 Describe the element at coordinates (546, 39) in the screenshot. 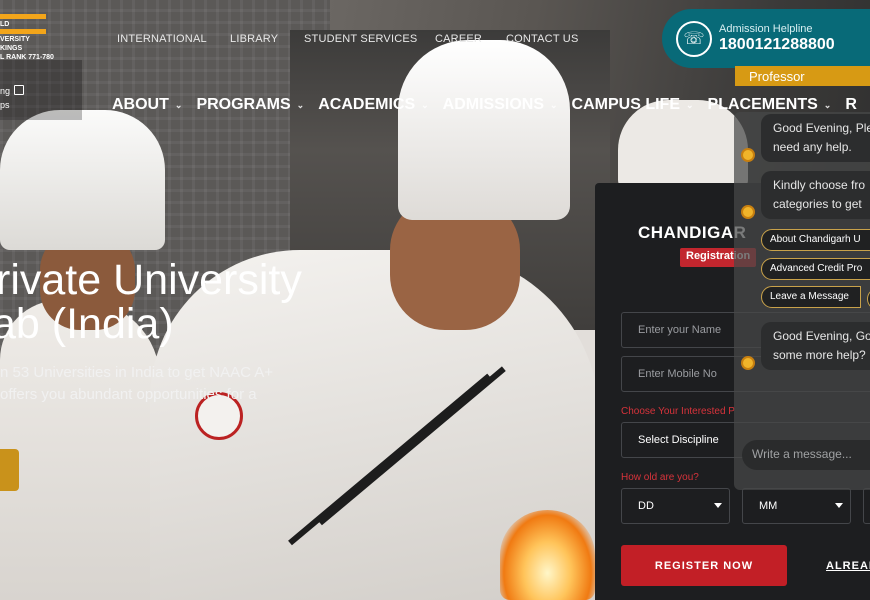

I see `toplink-contact-us: CONTACT US` at that location.